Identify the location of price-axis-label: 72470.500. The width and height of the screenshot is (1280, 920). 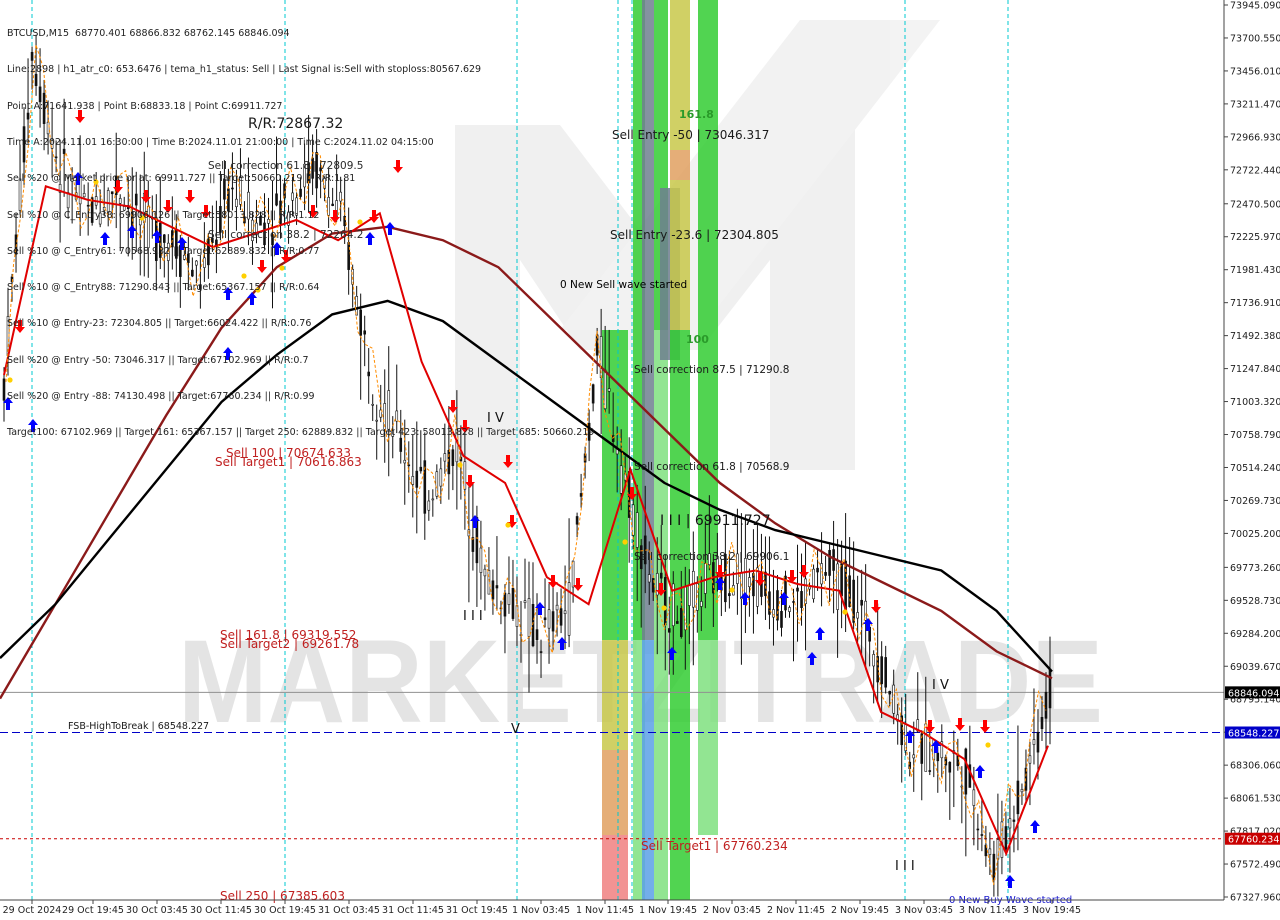
(1255, 204).